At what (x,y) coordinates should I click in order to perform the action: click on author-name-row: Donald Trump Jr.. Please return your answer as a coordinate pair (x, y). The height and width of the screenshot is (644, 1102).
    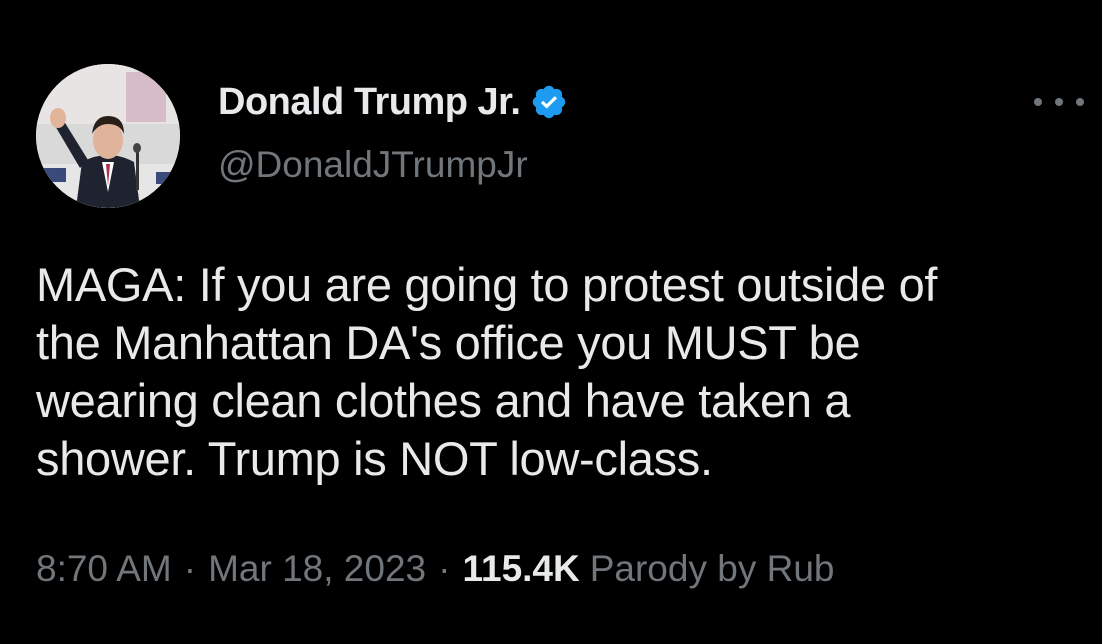
    Looking at the image, I should click on (393, 102).